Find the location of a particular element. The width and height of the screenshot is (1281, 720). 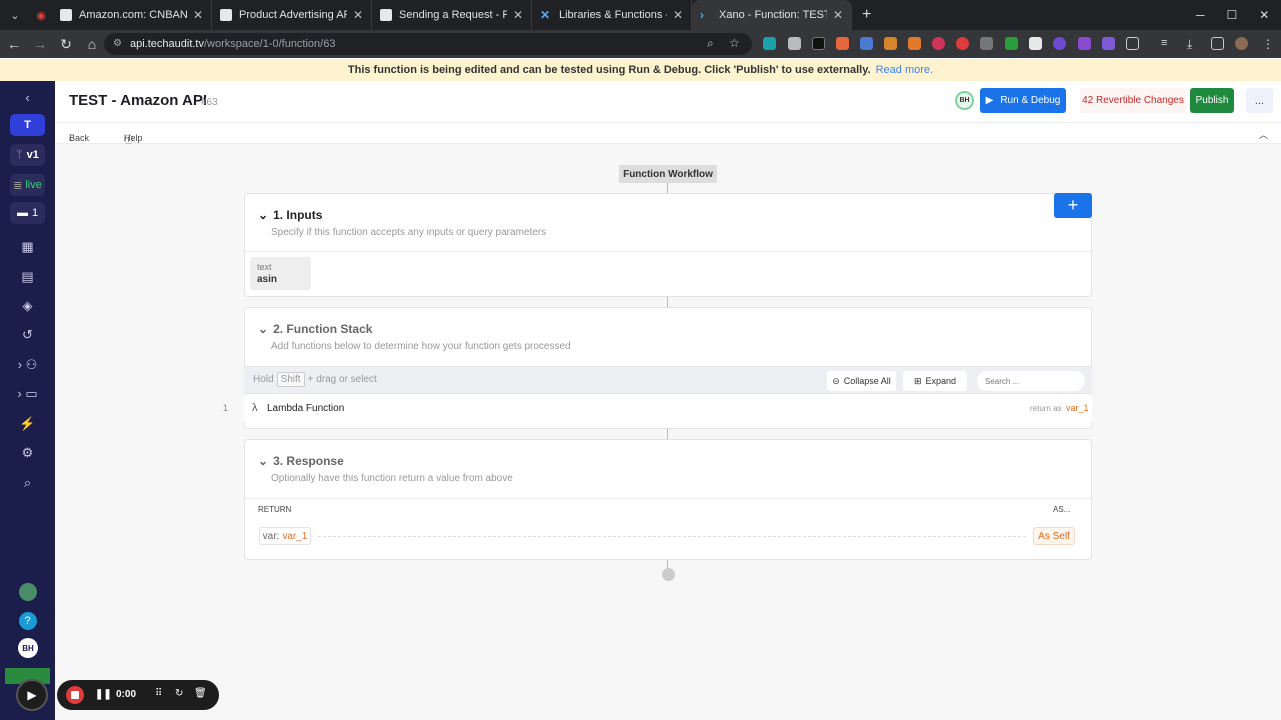

bolt-icon: ⚡ is located at coordinates (27, 424).